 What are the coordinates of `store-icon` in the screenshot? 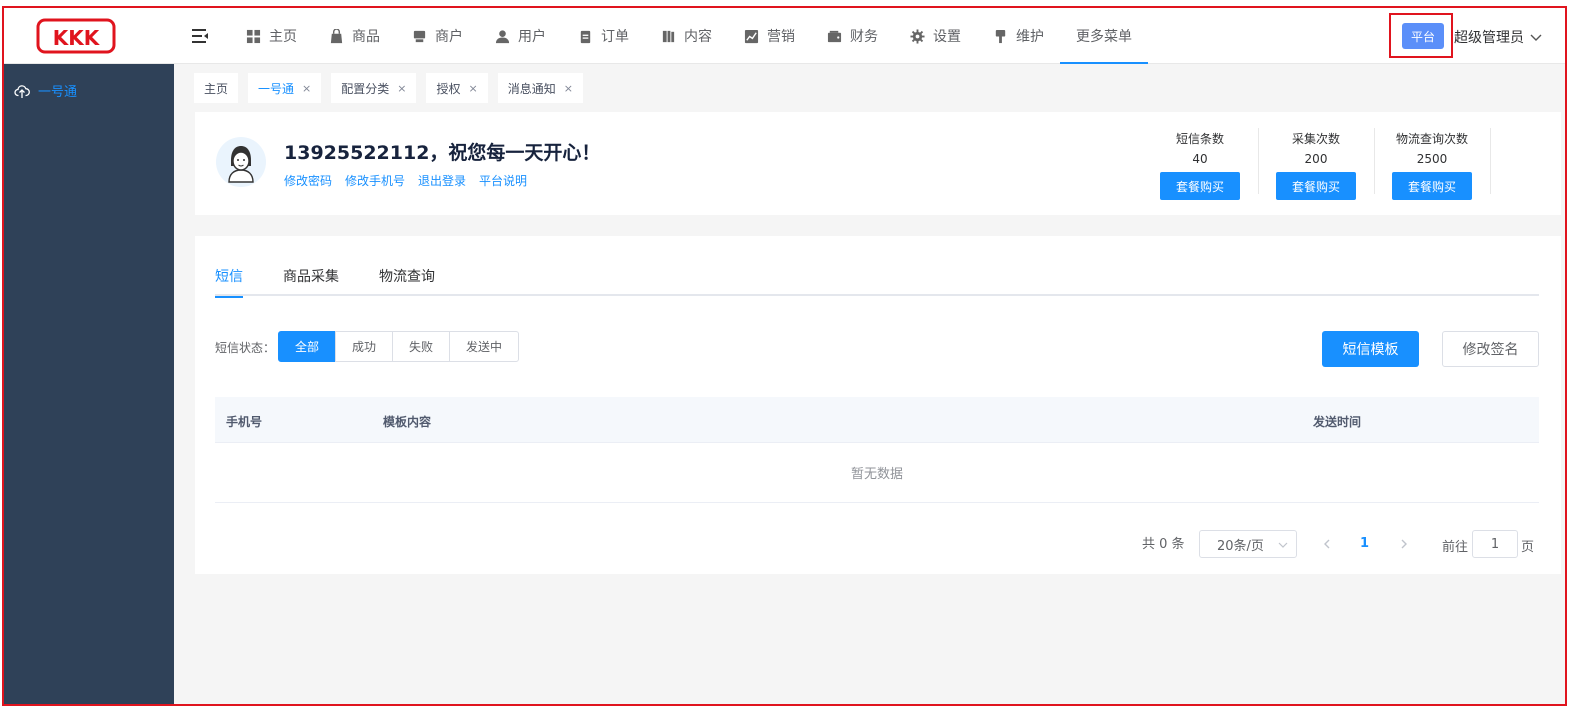 It's located at (419, 36).